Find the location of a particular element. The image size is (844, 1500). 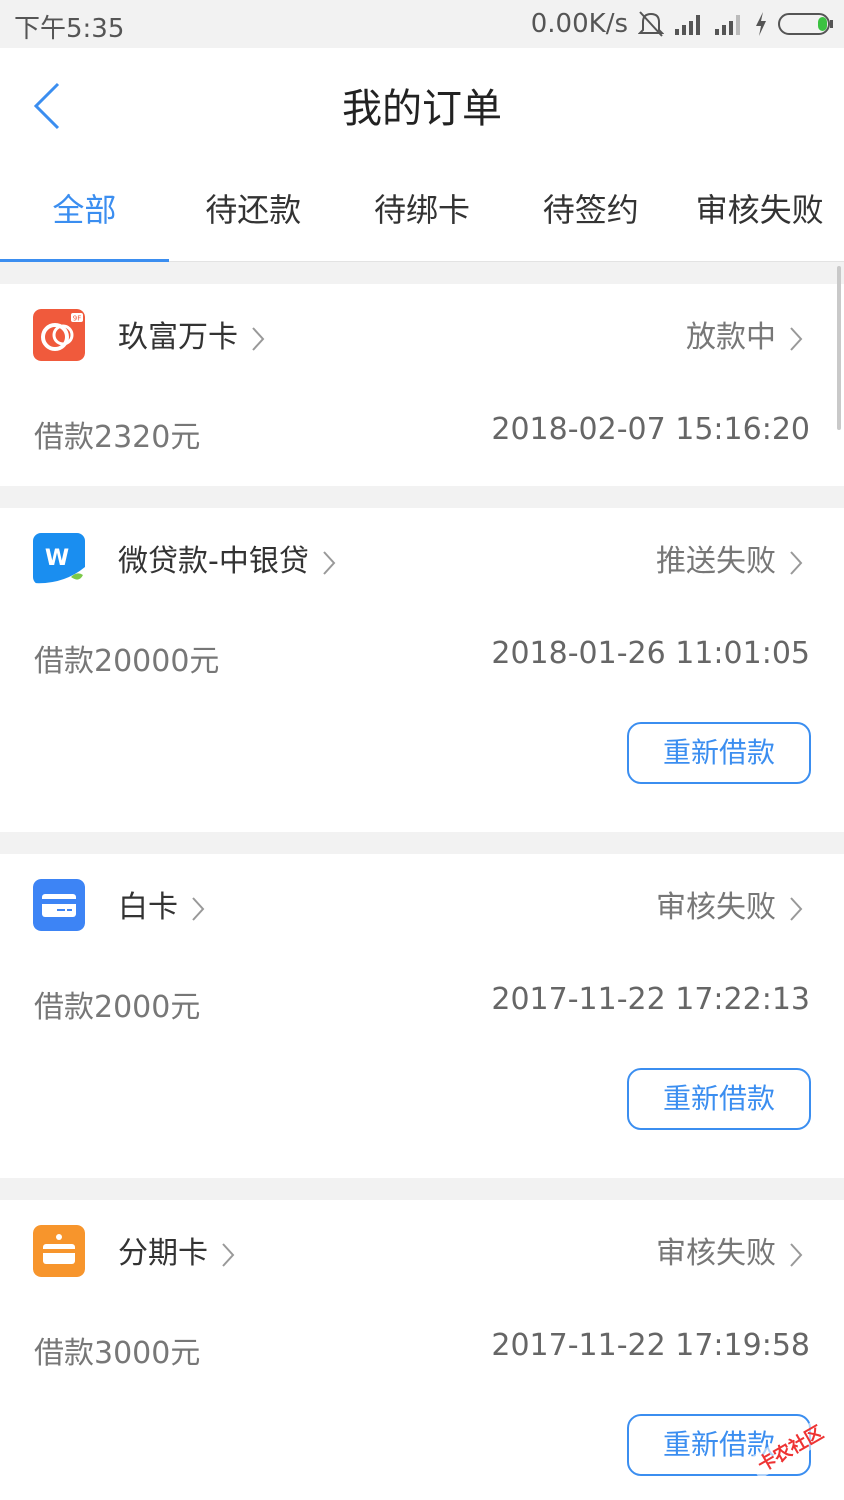

order-date: 2018-01-26 11:01:05 is located at coordinates (650, 653).